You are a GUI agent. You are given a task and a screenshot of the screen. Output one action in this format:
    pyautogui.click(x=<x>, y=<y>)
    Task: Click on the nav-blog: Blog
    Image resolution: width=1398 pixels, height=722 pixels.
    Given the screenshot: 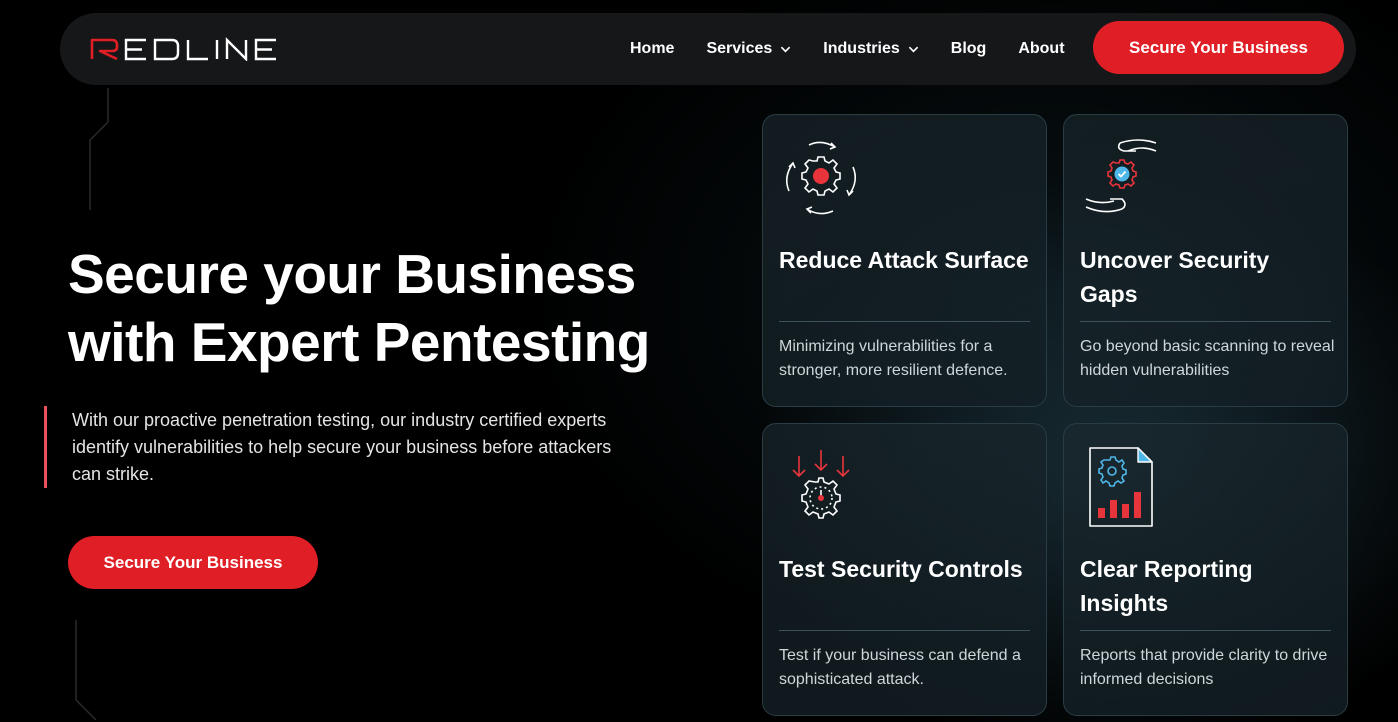 What is the action you would take?
    pyautogui.click(x=969, y=49)
    